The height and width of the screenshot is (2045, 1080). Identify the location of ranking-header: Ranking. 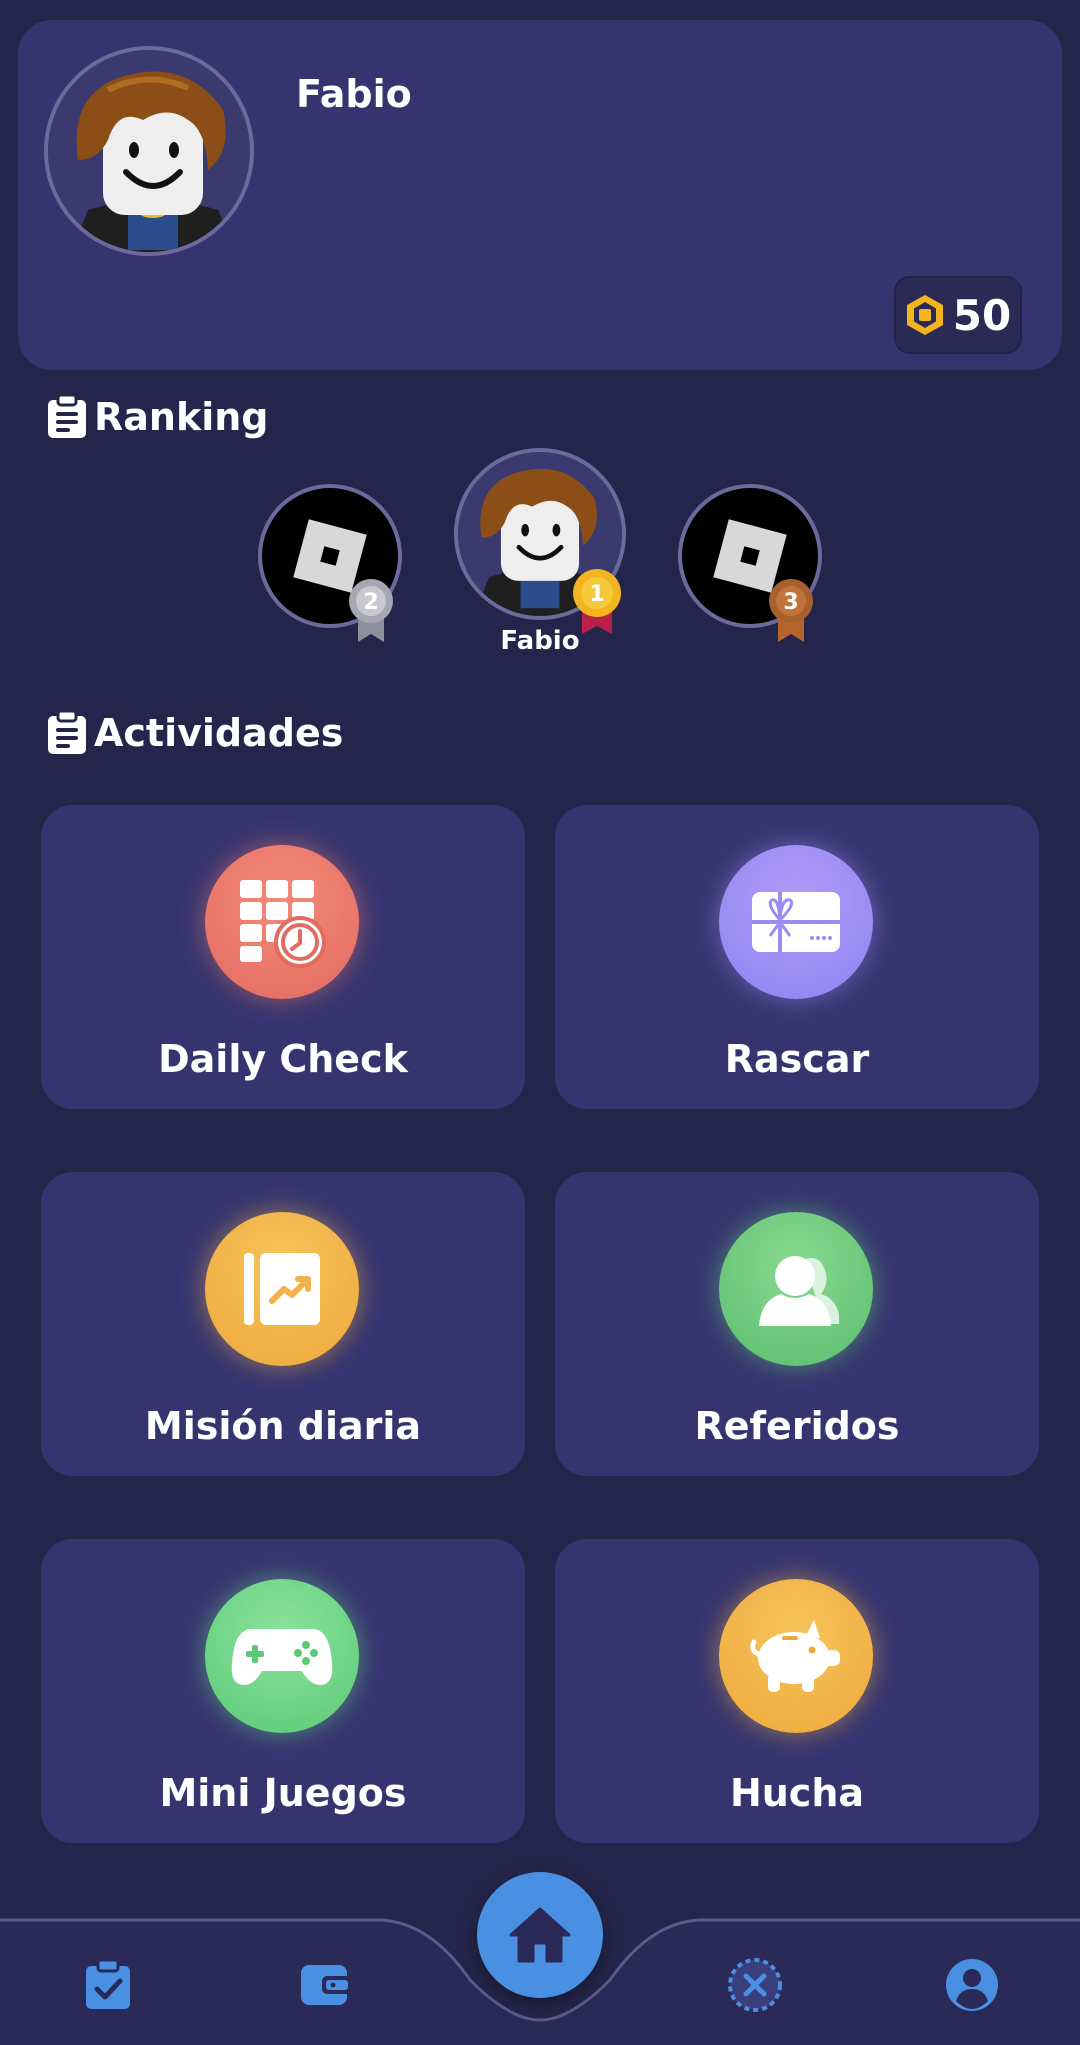
(157, 417).